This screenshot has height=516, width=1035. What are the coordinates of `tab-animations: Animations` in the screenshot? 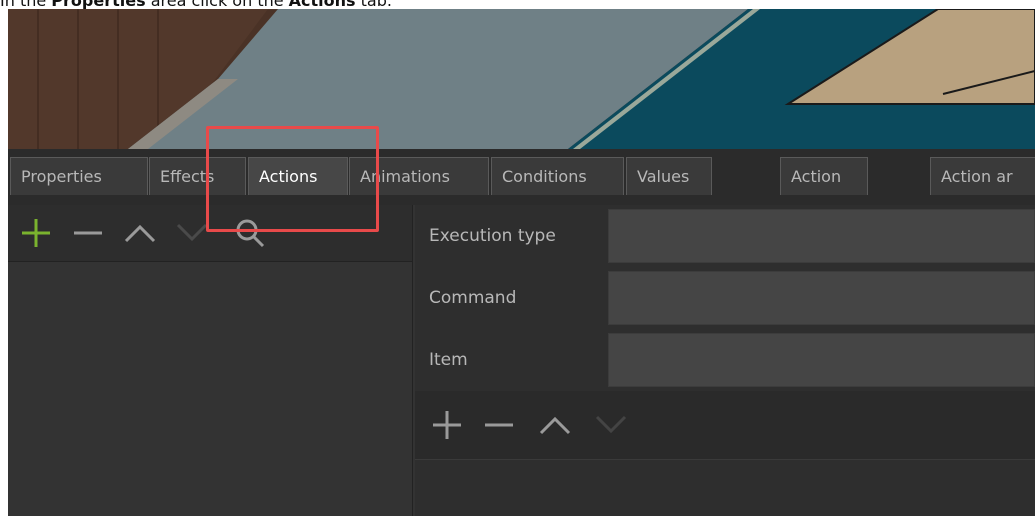 It's located at (419, 176).